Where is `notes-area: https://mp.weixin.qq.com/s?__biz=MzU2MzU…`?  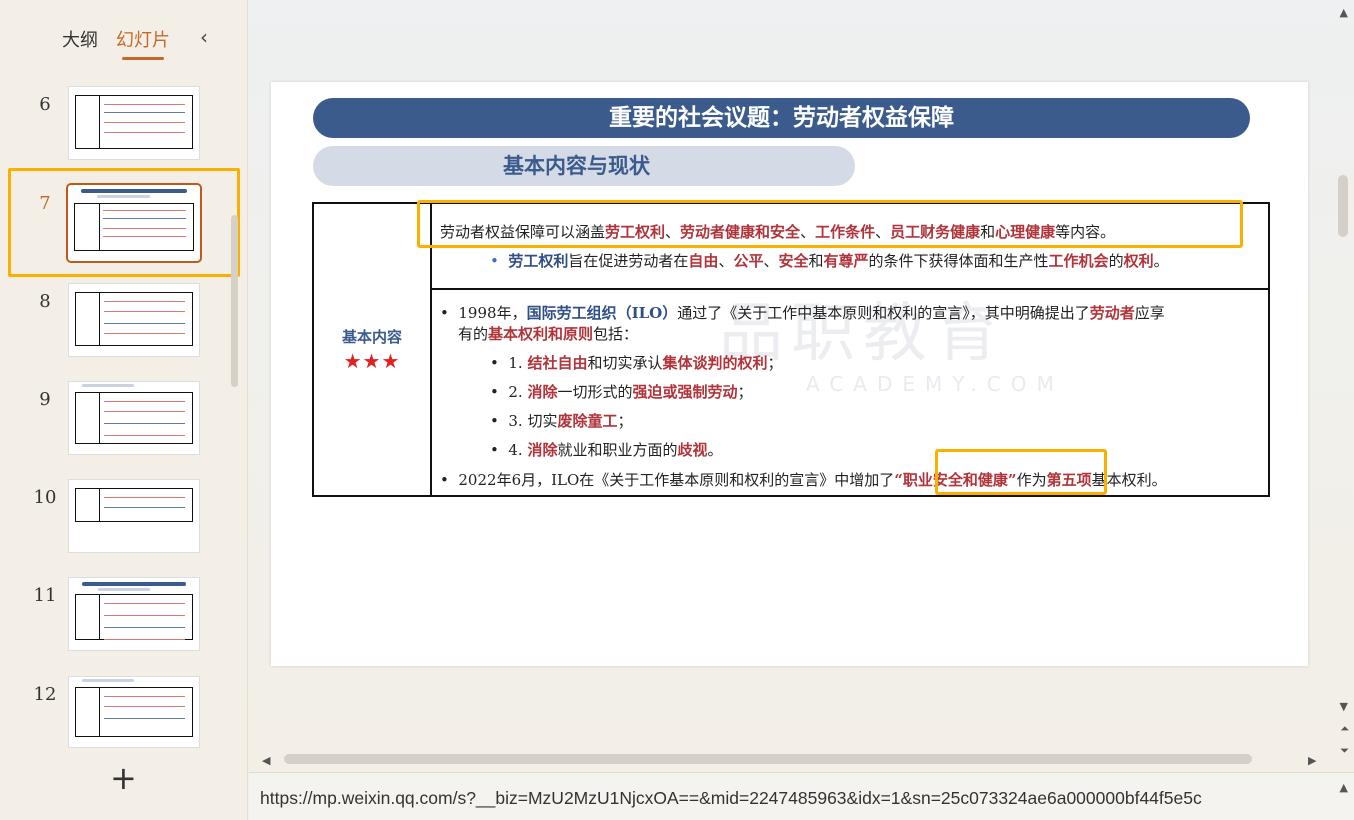 notes-area: https://mp.weixin.qq.com/s?__biz=MzU2MzU… is located at coordinates (801, 796).